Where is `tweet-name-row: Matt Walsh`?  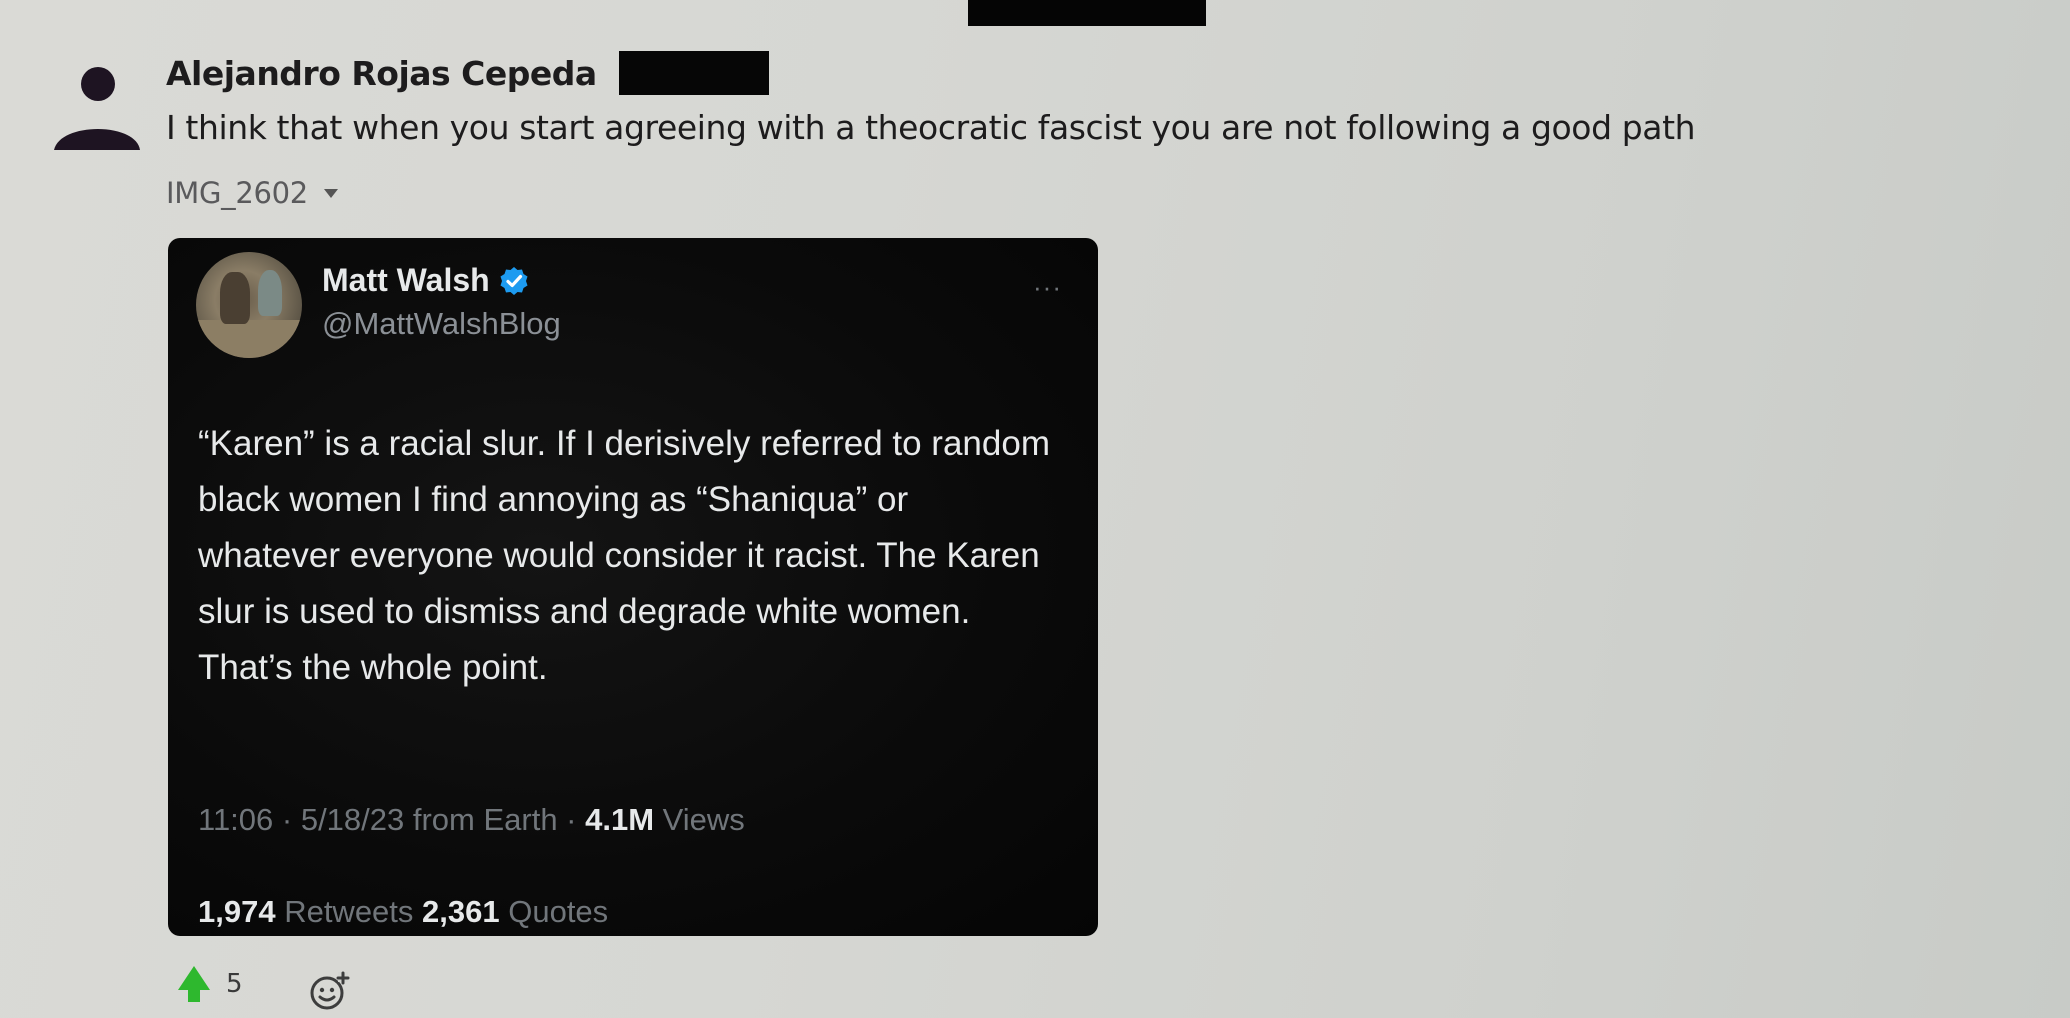
tweet-name-row: Matt Walsh is located at coordinates (426, 280).